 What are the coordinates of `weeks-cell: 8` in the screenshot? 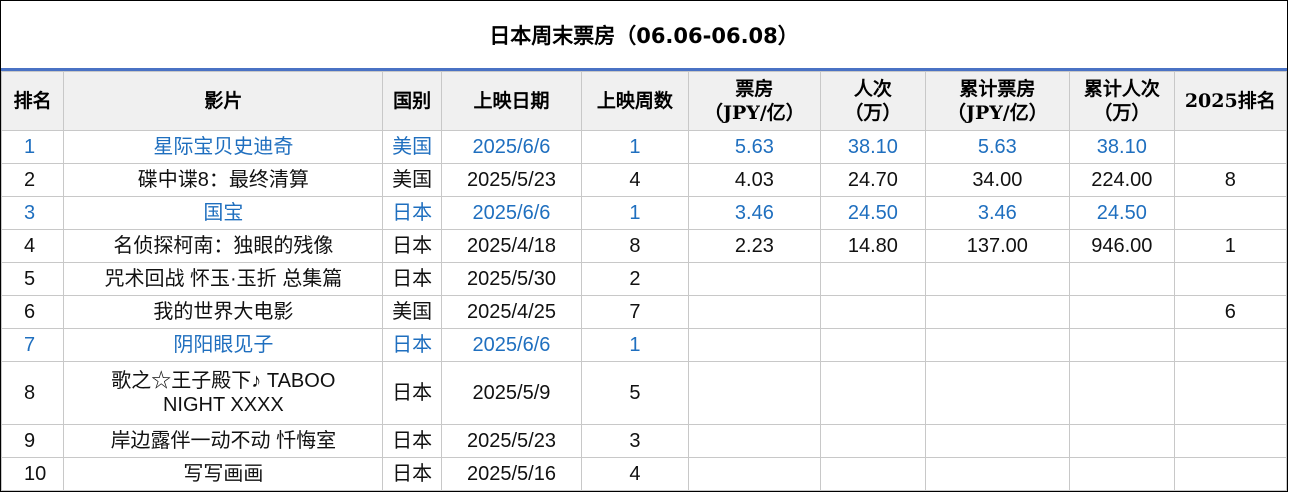 It's located at (635, 246).